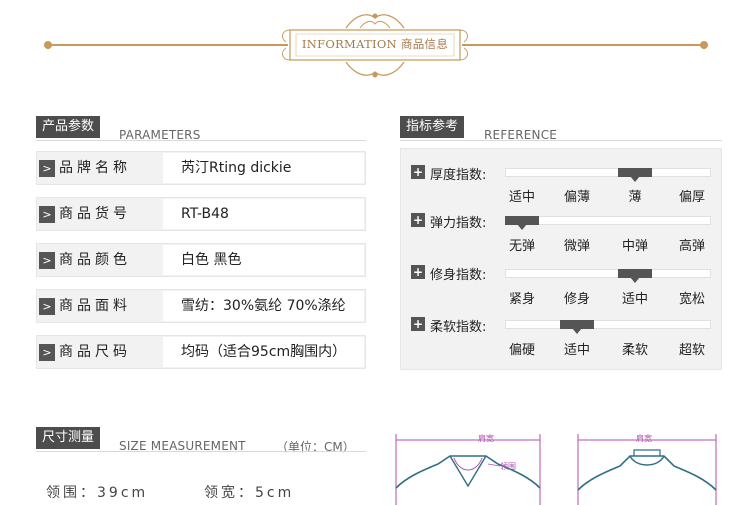 The image size is (750, 505). Describe the element at coordinates (521, 246) in the screenshot. I see `indicator-level: 无弹` at that location.